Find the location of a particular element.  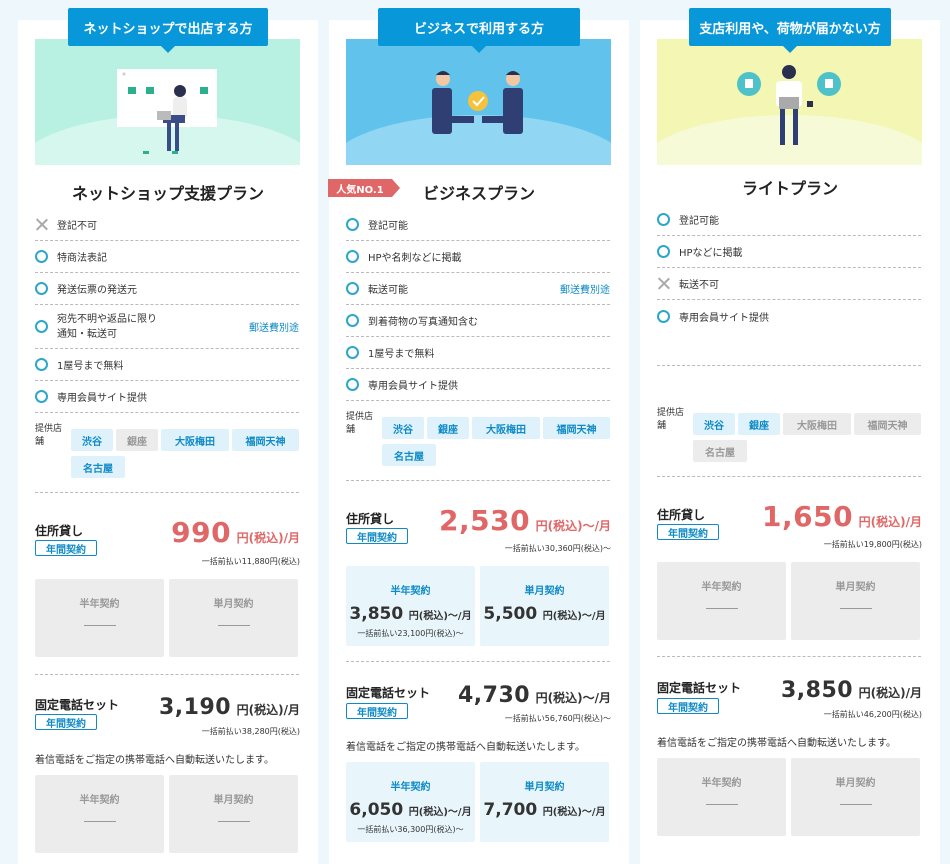

half-year-option: 半年契約 3,850 円(税込)～/月 一括前払い23,100円(税込)～ is located at coordinates (410, 606).